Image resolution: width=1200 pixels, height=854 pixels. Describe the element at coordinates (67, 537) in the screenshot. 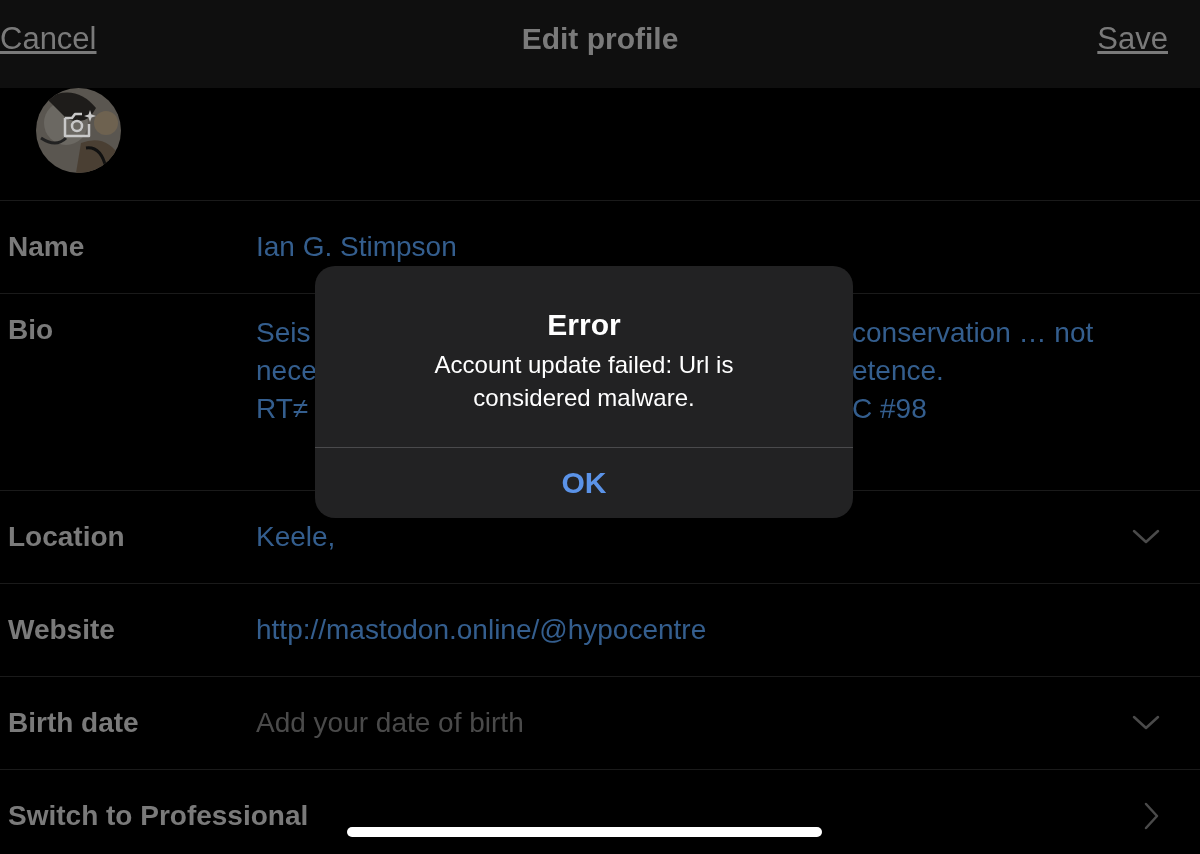

I see `field-label: Location` at that location.